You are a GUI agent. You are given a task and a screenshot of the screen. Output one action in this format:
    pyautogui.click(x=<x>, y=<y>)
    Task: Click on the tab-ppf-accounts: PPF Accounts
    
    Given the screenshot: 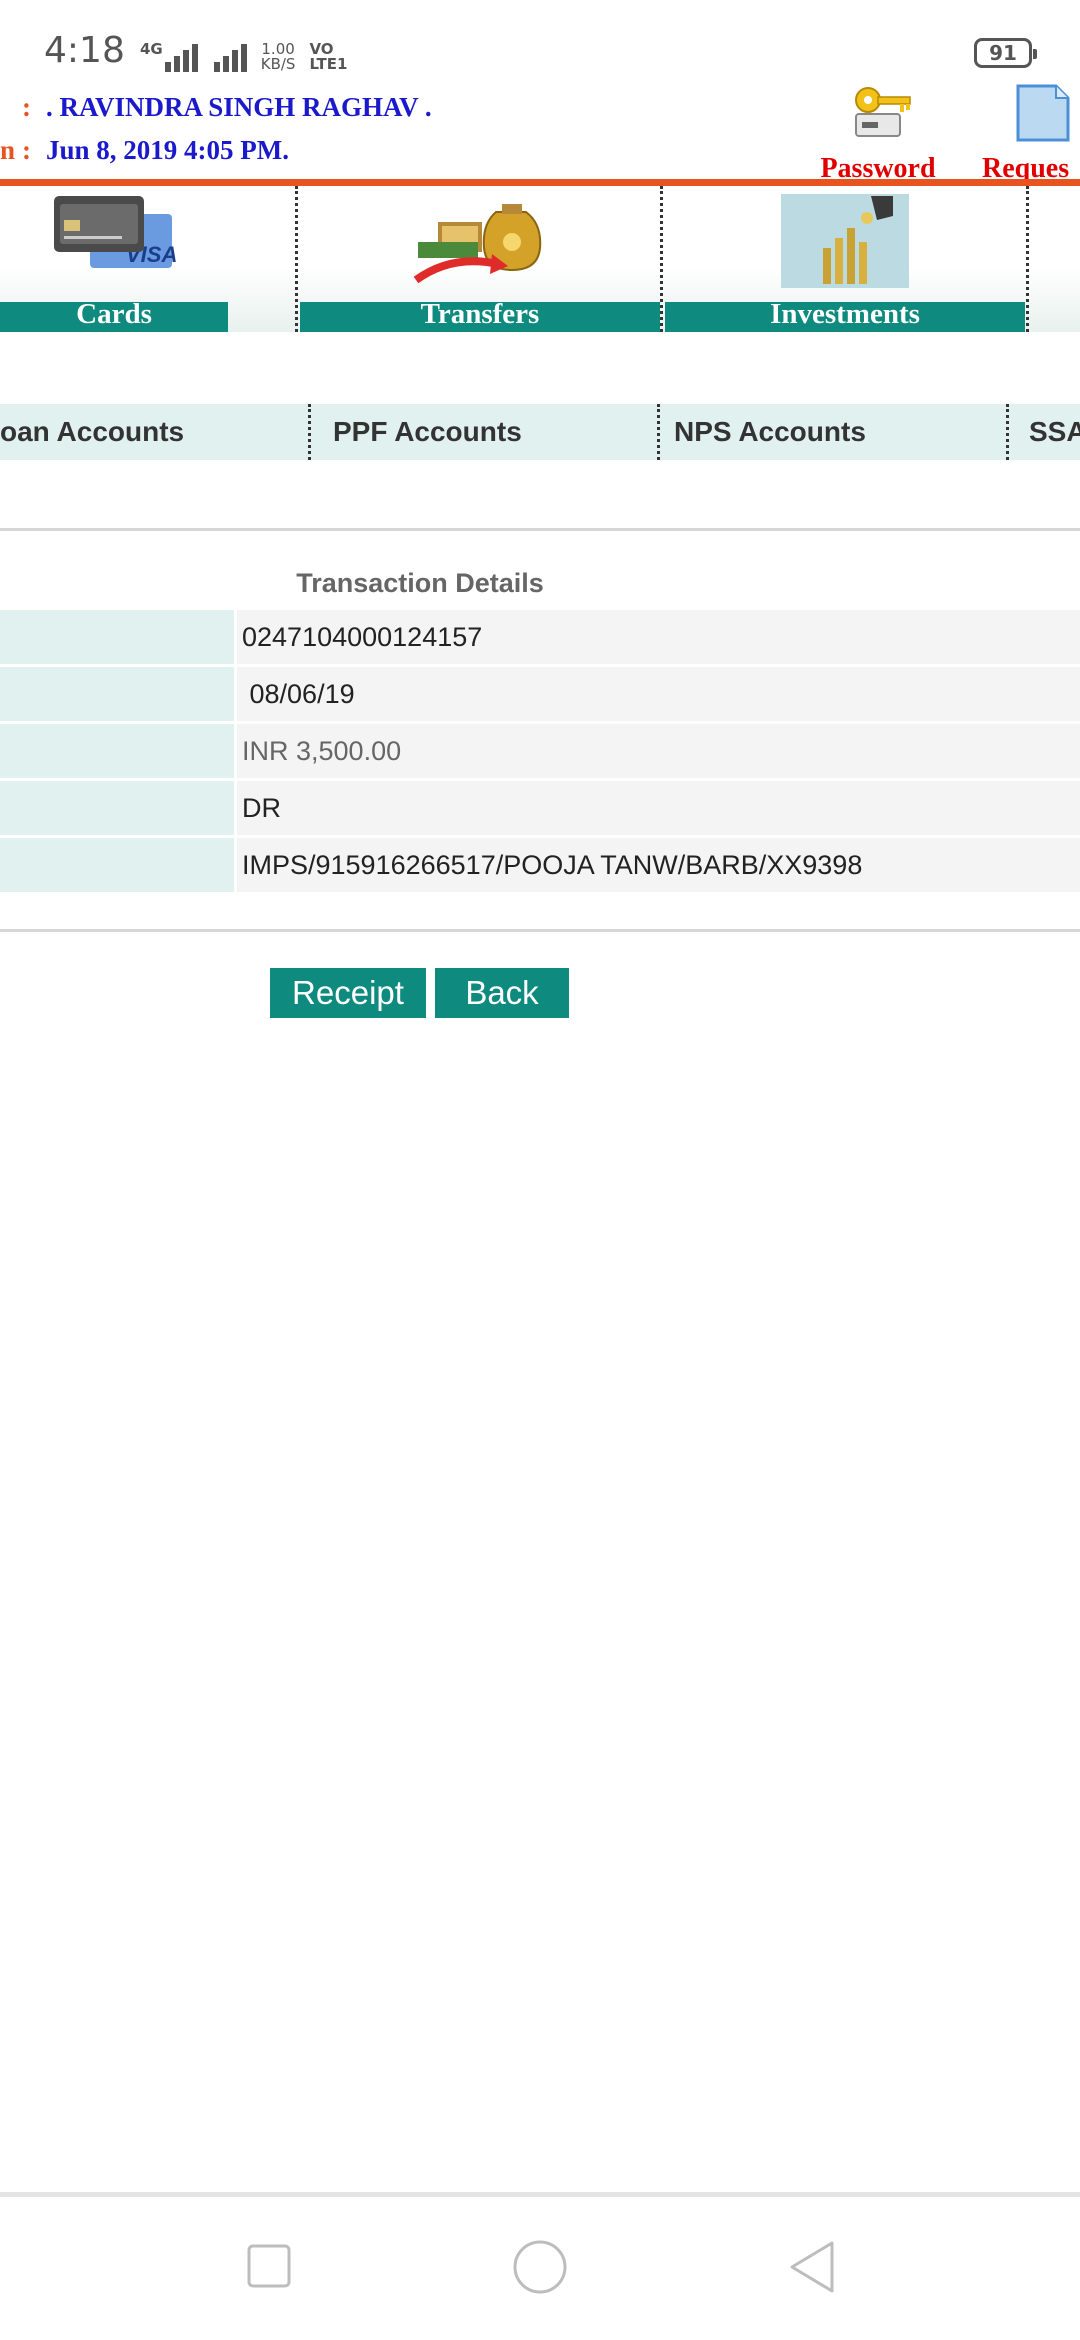 What is the action you would take?
    pyautogui.click(x=427, y=432)
    